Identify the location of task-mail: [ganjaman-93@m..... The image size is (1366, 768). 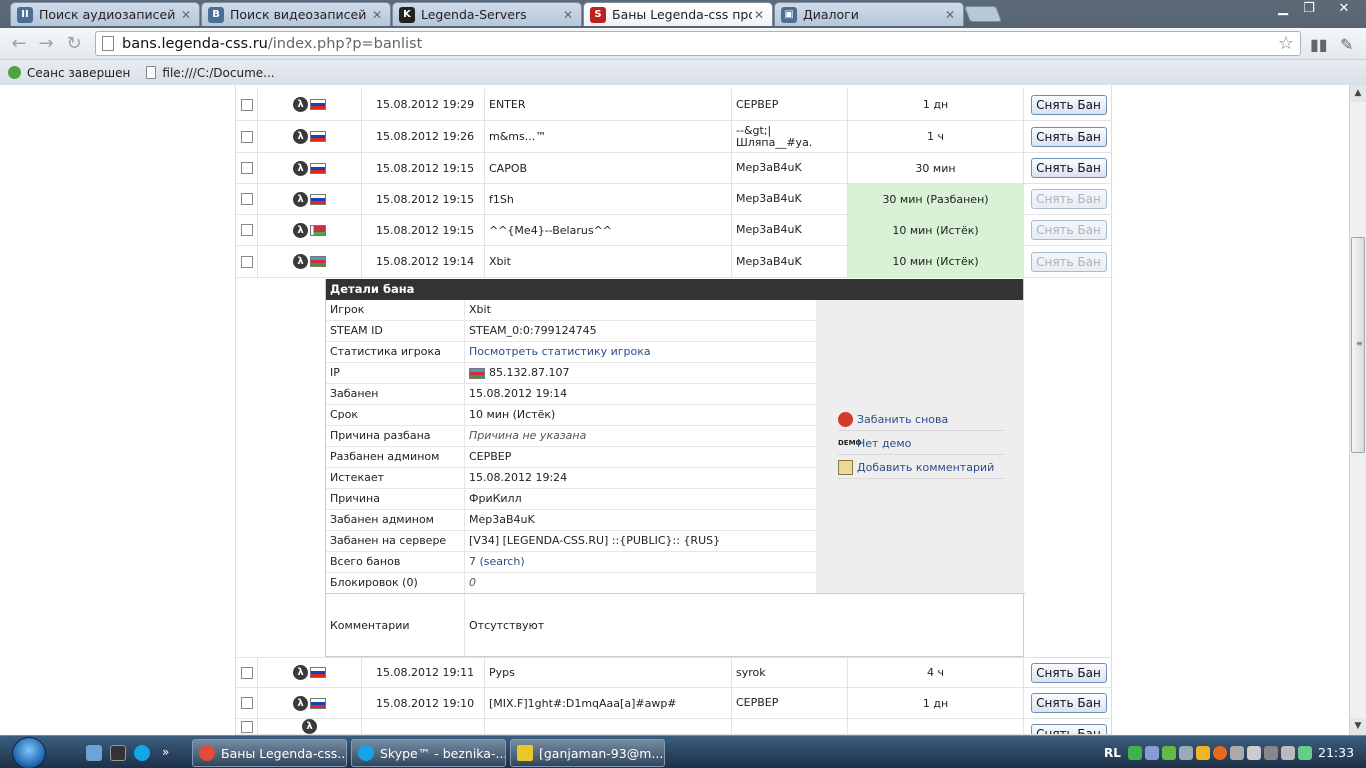
(587, 753).